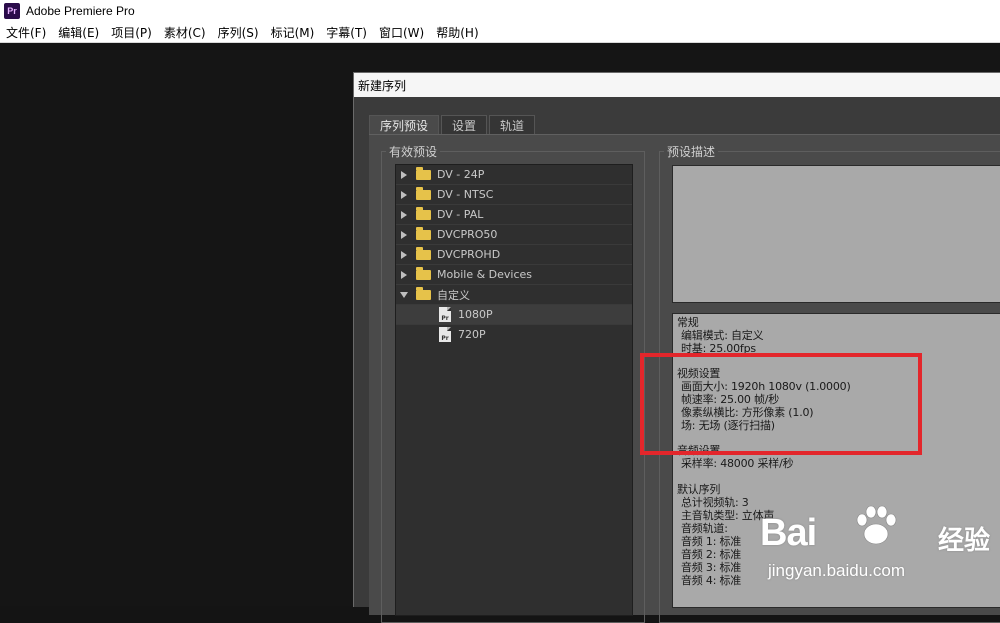 The height and width of the screenshot is (623, 1000). Describe the element at coordinates (514, 334) in the screenshot. I see `tree-item-720p: Pr 720P` at that location.